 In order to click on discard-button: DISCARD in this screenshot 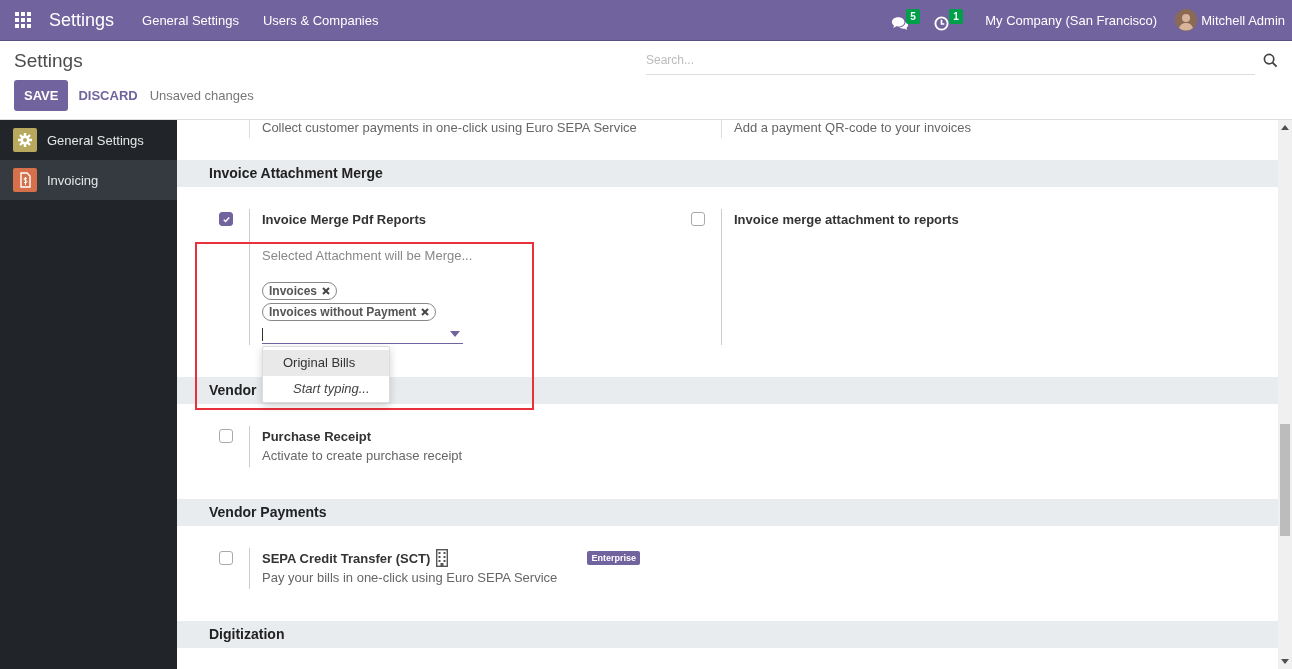, I will do `click(108, 95)`.